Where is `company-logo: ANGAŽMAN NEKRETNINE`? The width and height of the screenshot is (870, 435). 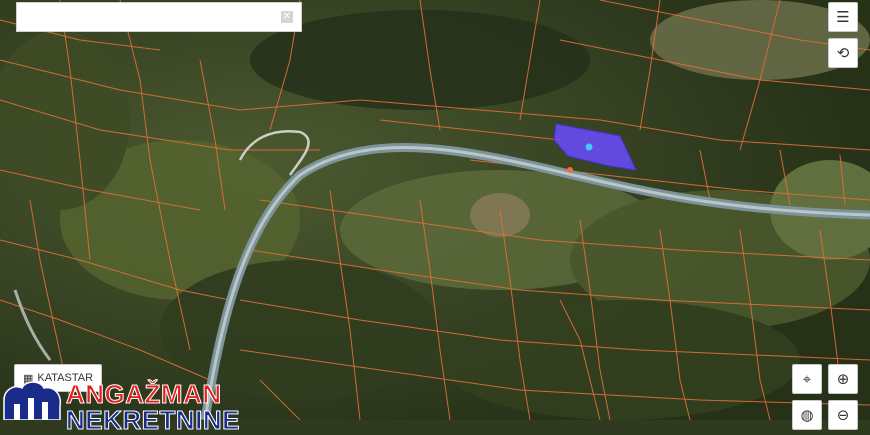
company-logo: ANGAŽMAN NEKRETNINE is located at coordinates (120, 406).